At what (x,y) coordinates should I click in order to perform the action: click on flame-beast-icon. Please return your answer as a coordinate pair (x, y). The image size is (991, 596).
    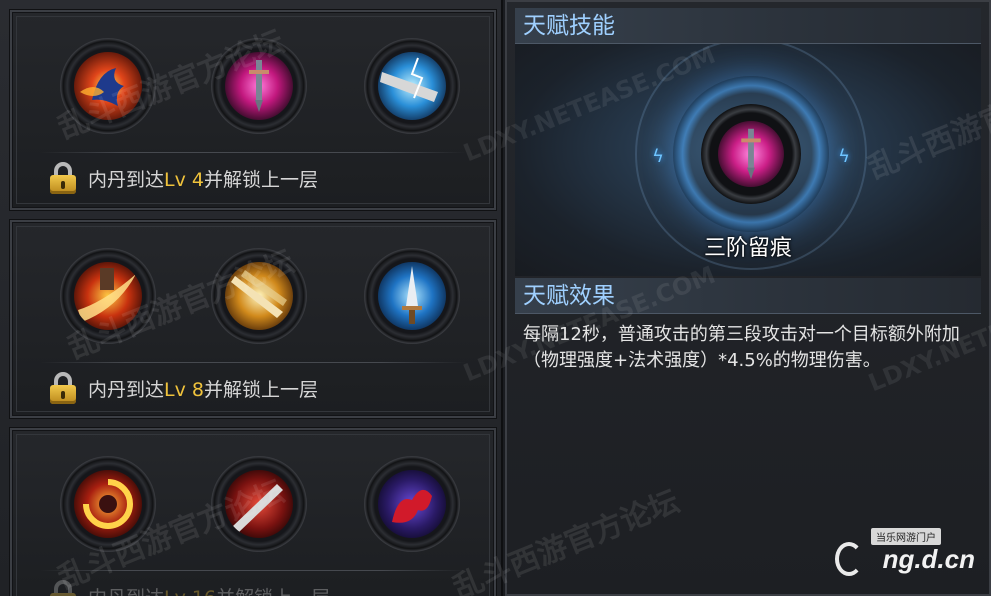
    Looking at the image, I should click on (108, 86).